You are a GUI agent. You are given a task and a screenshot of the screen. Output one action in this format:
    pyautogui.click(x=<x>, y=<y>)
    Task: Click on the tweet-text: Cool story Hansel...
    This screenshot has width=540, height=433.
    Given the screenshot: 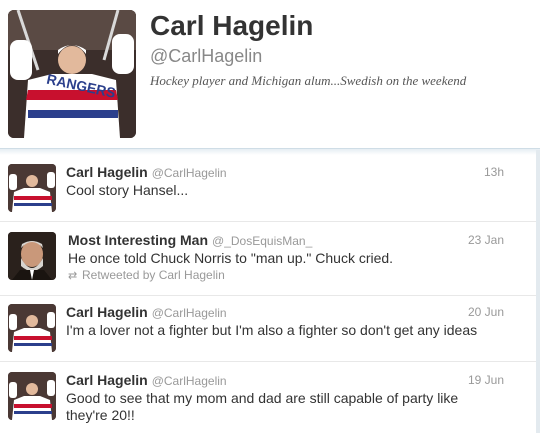 What is the action you would take?
    pyautogui.click(x=127, y=190)
    